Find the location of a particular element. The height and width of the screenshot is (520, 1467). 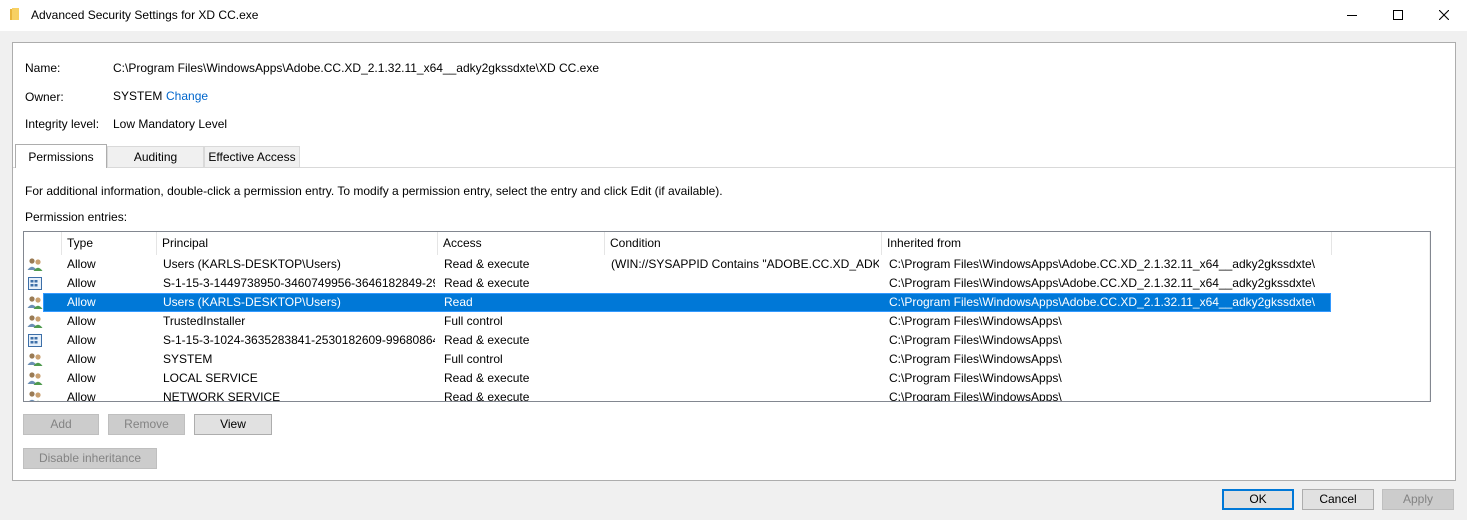

minimize-icon is located at coordinates (1352, 15).